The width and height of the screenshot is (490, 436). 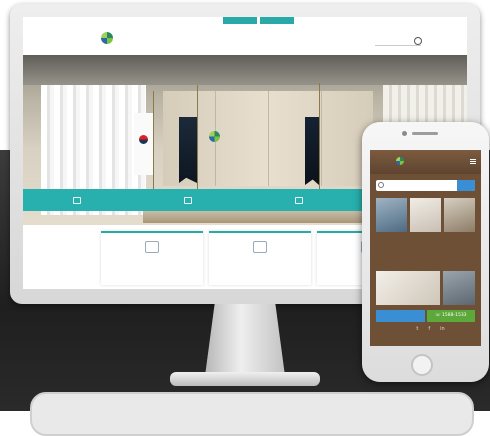 I want to click on hamburger-menu-icon, so click(x=473, y=161).